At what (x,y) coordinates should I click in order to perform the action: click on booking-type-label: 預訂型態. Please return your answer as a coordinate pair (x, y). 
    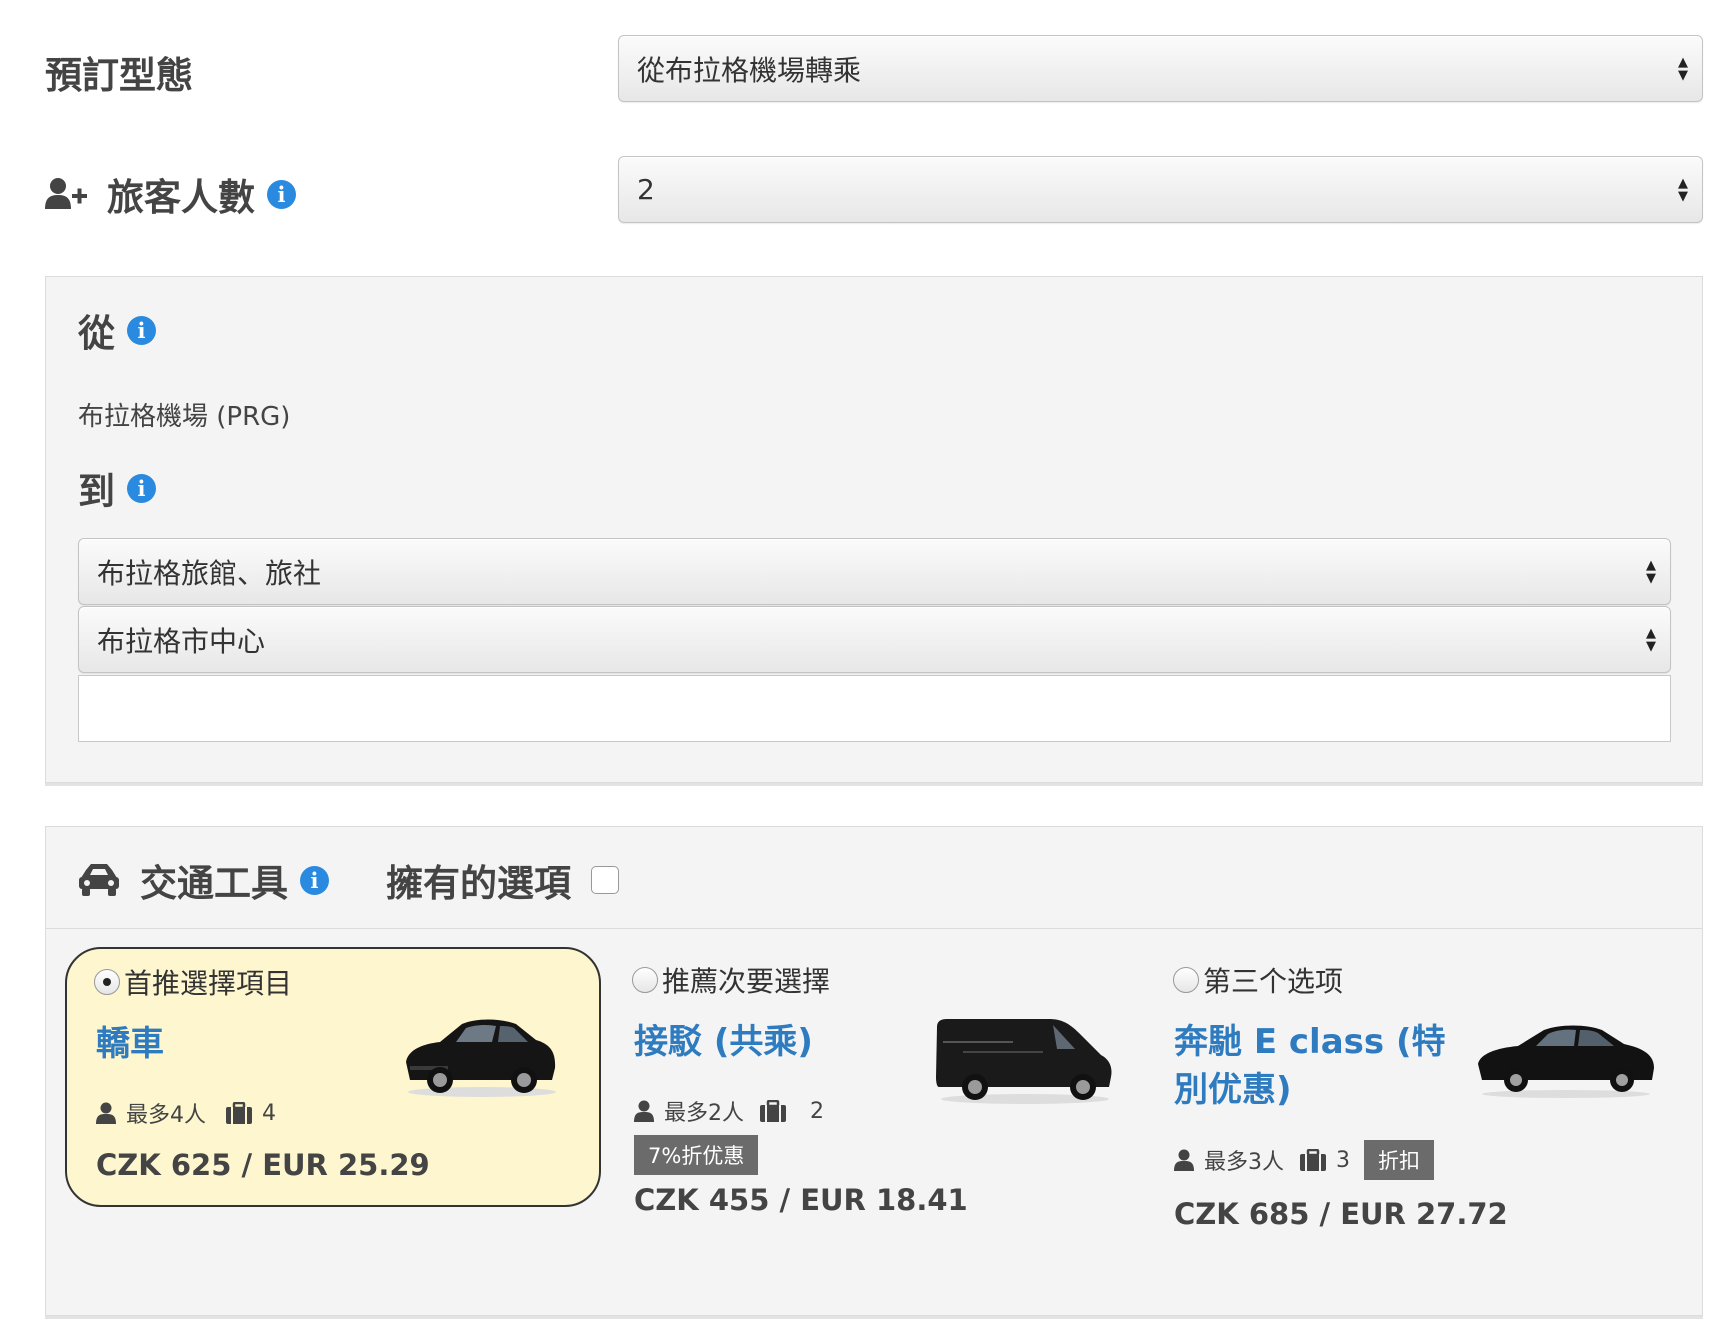
    Looking at the image, I should click on (119, 75).